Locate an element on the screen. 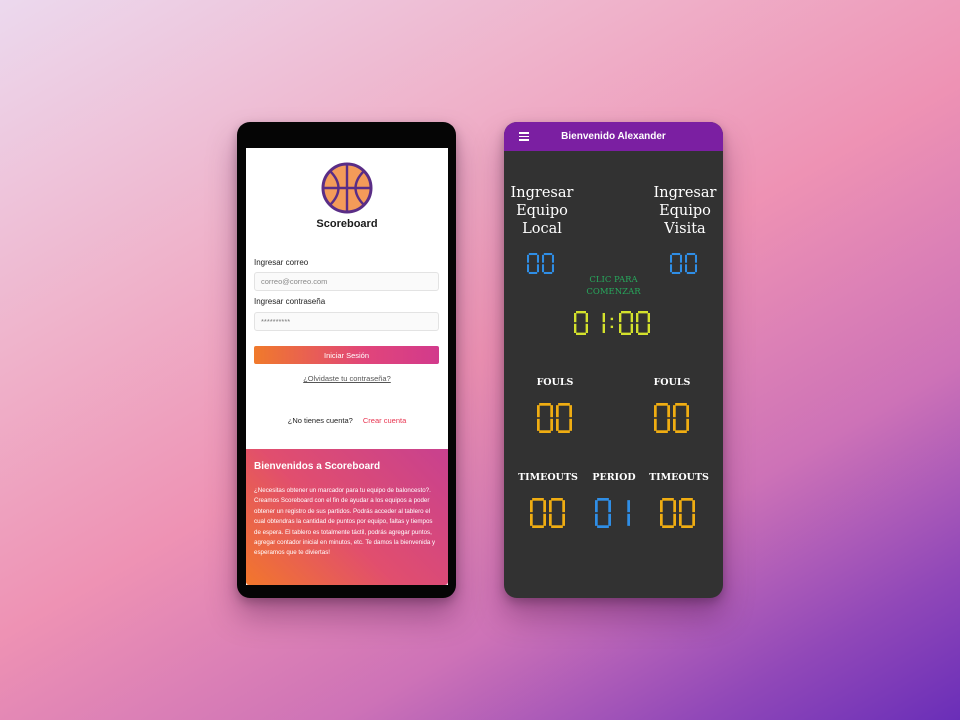 Image resolution: width=960 pixels, height=720 pixels. visit-team-name: Ingresar Equipo Visita is located at coordinates (685, 211).